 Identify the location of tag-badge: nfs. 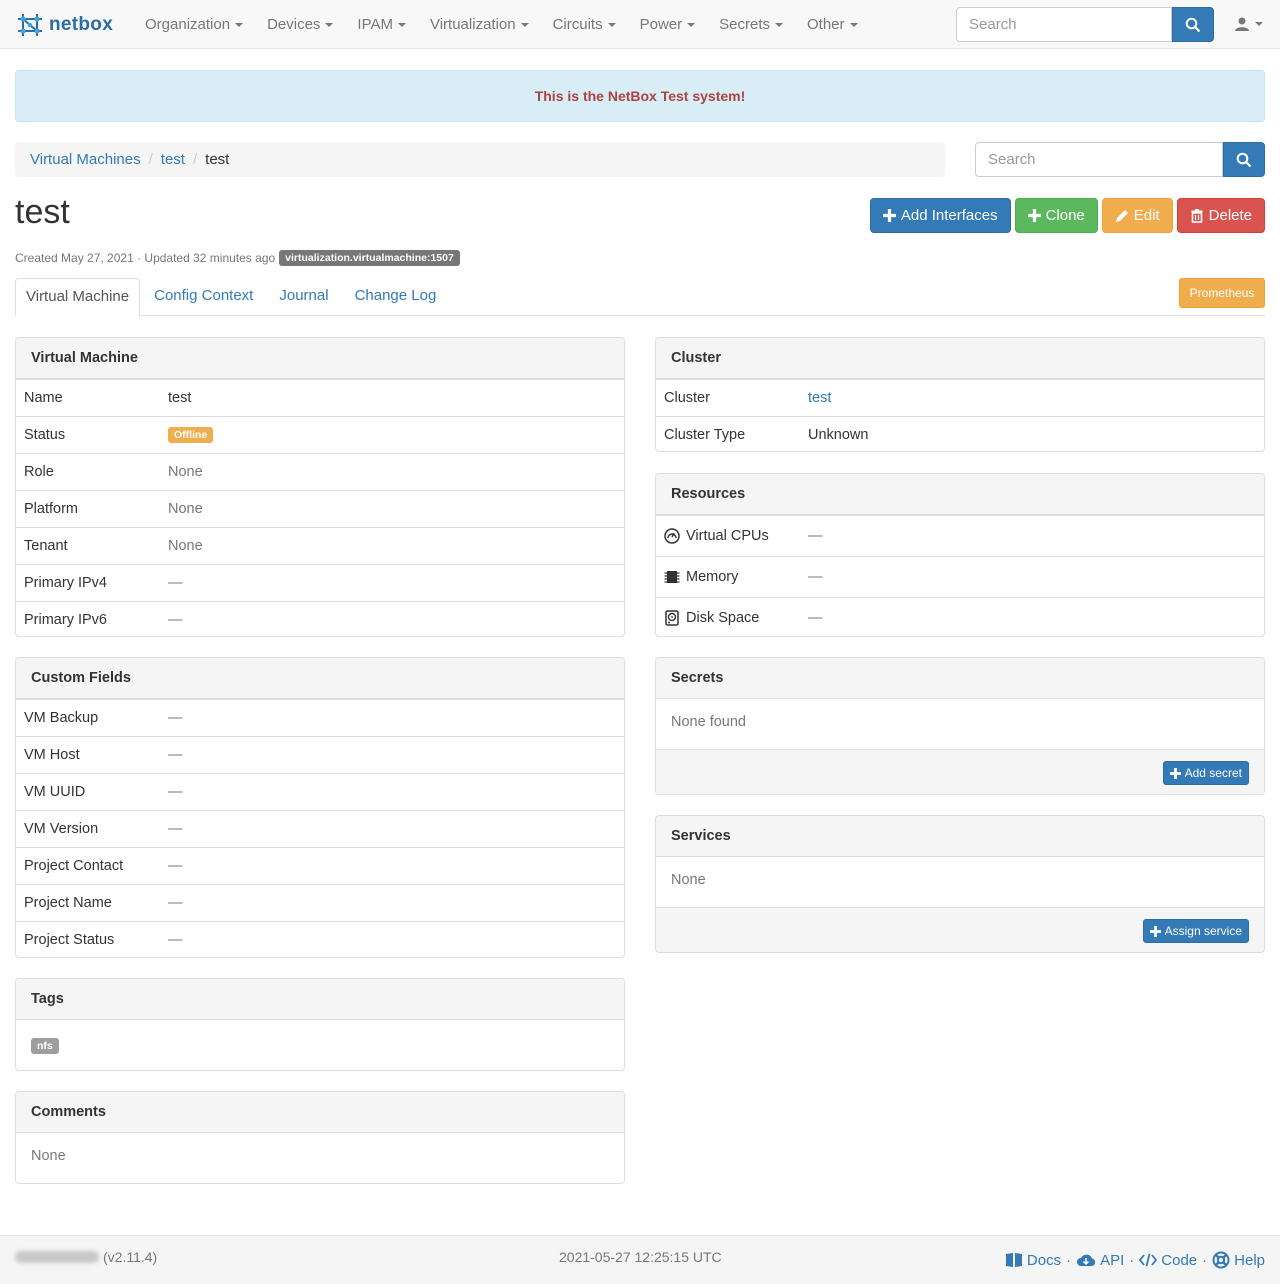
(45, 1046).